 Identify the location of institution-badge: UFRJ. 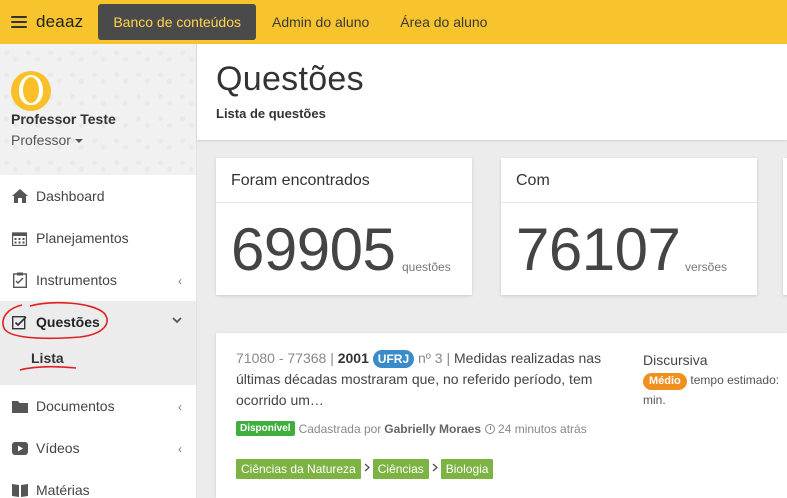
(393, 359).